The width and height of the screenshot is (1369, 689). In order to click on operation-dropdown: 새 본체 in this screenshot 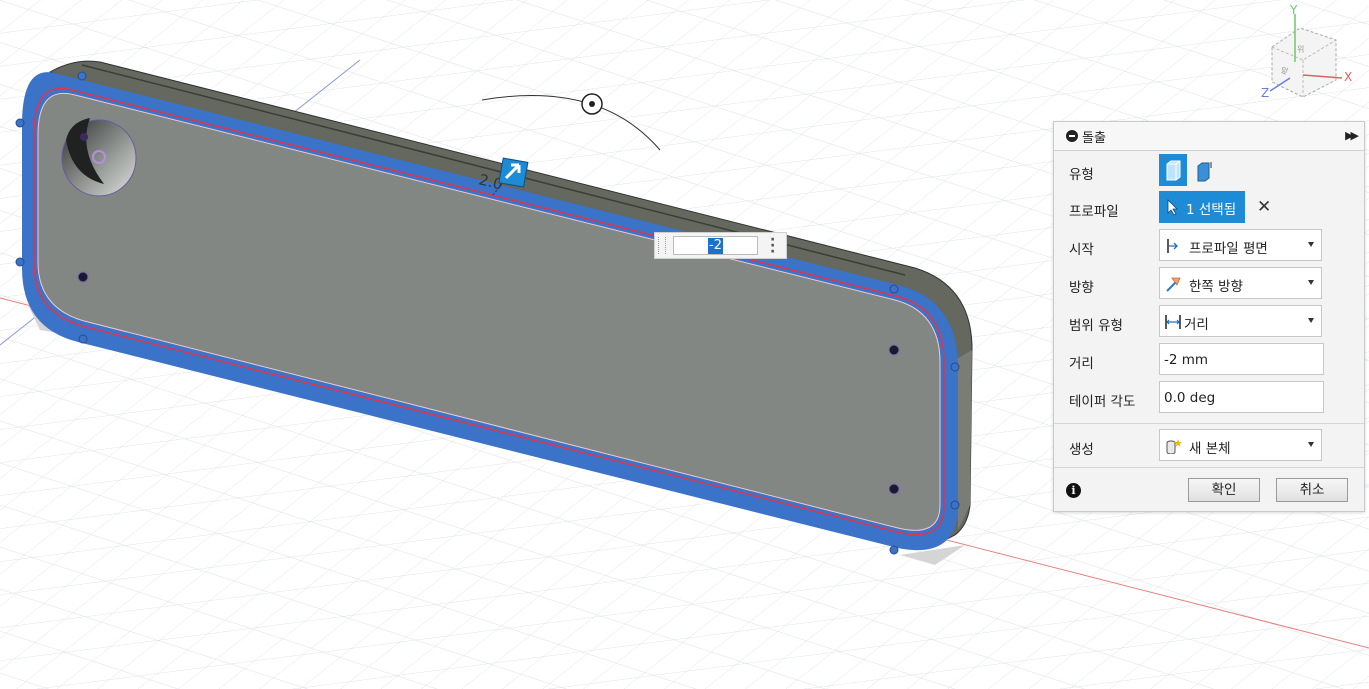, I will do `click(1240, 445)`.